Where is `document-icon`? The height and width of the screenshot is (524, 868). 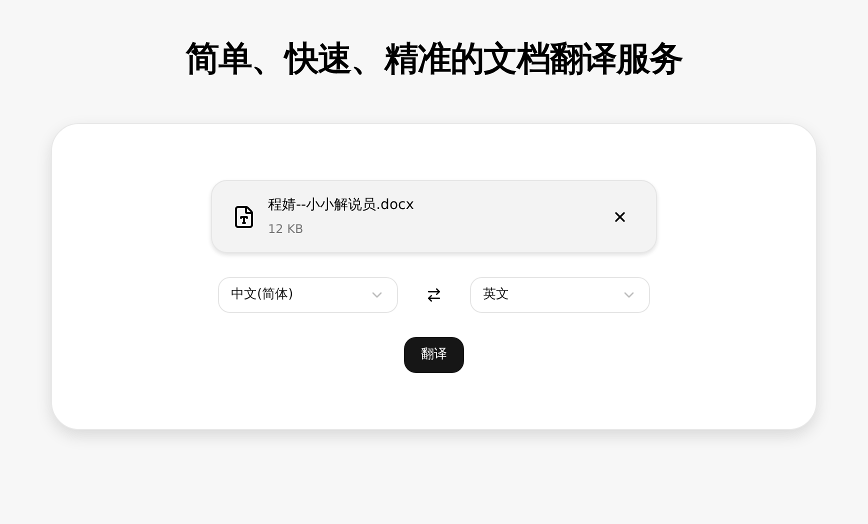 document-icon is located at coordinates (244, 216).